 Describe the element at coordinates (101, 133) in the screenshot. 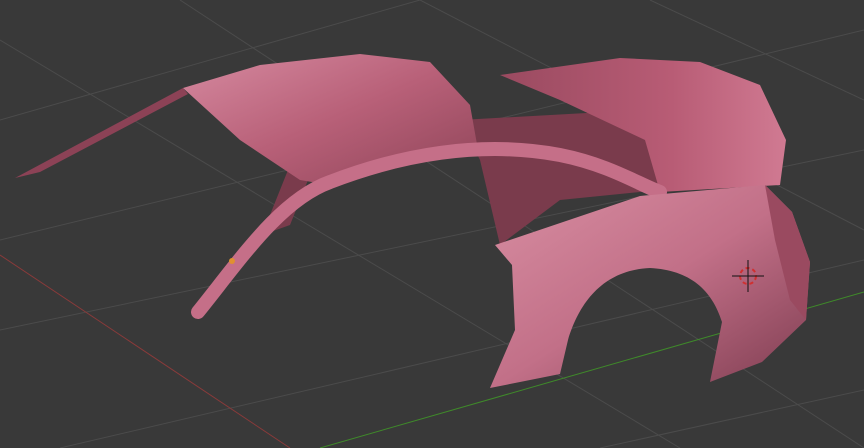

I see `side-strip` at that location.